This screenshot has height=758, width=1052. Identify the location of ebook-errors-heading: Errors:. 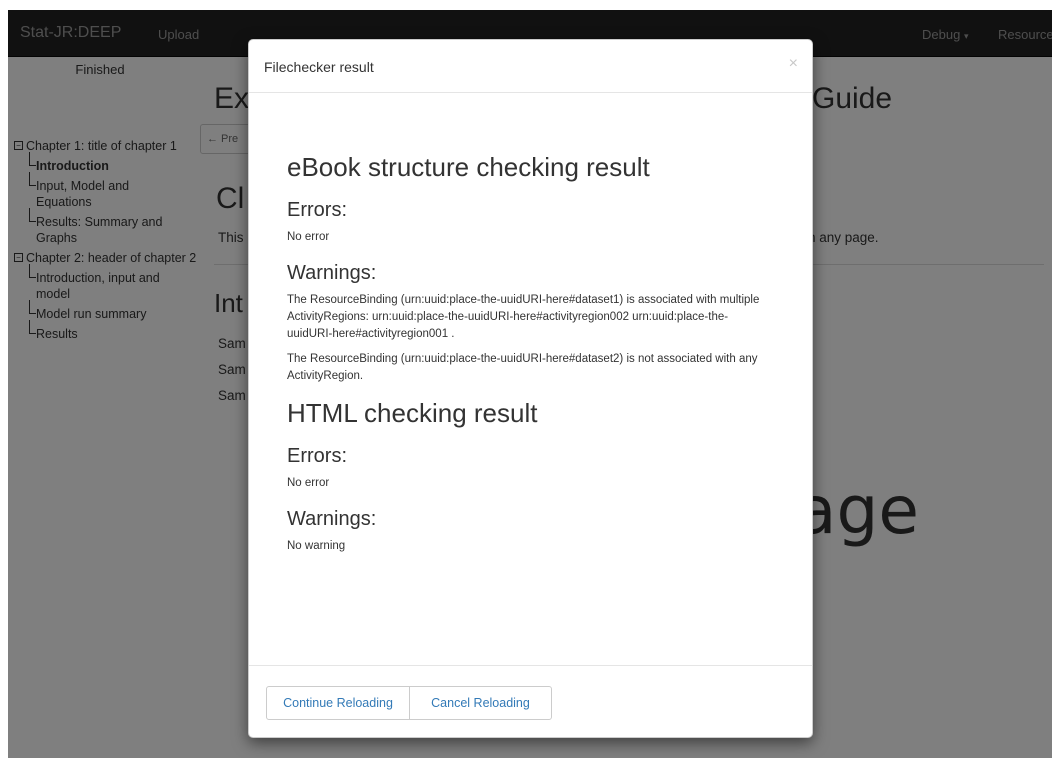
(317, 210).